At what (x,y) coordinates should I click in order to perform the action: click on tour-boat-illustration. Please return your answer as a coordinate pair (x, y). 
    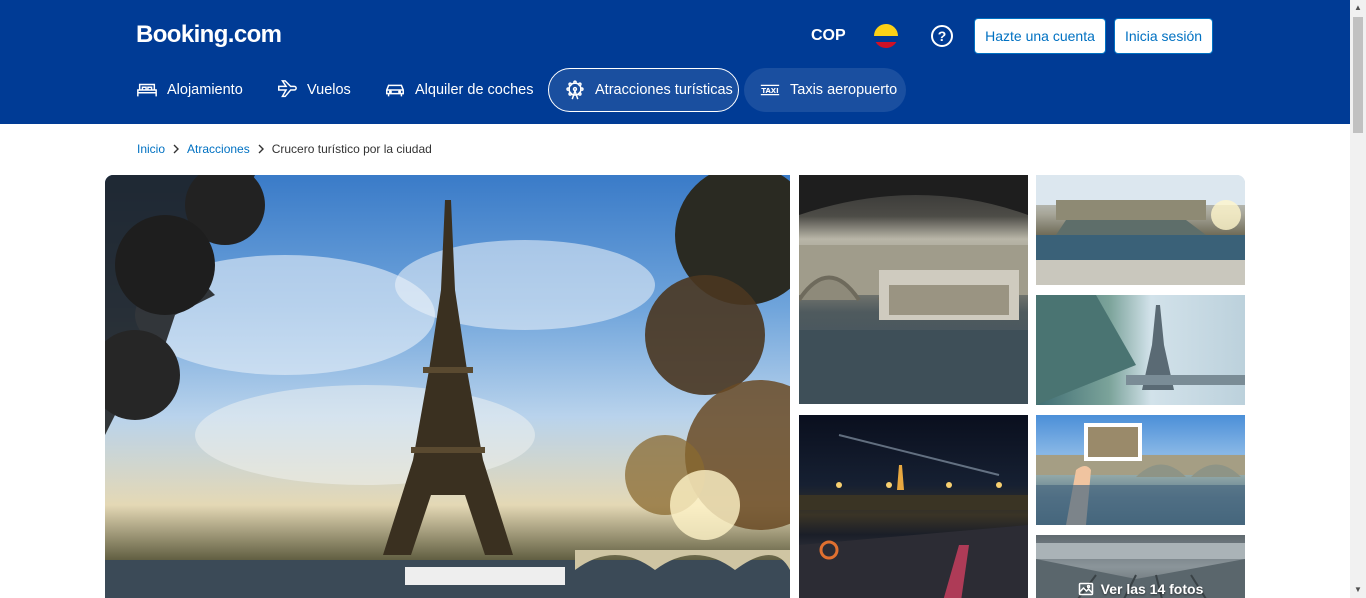
    Looking at the image, I should click on (1140, 230).